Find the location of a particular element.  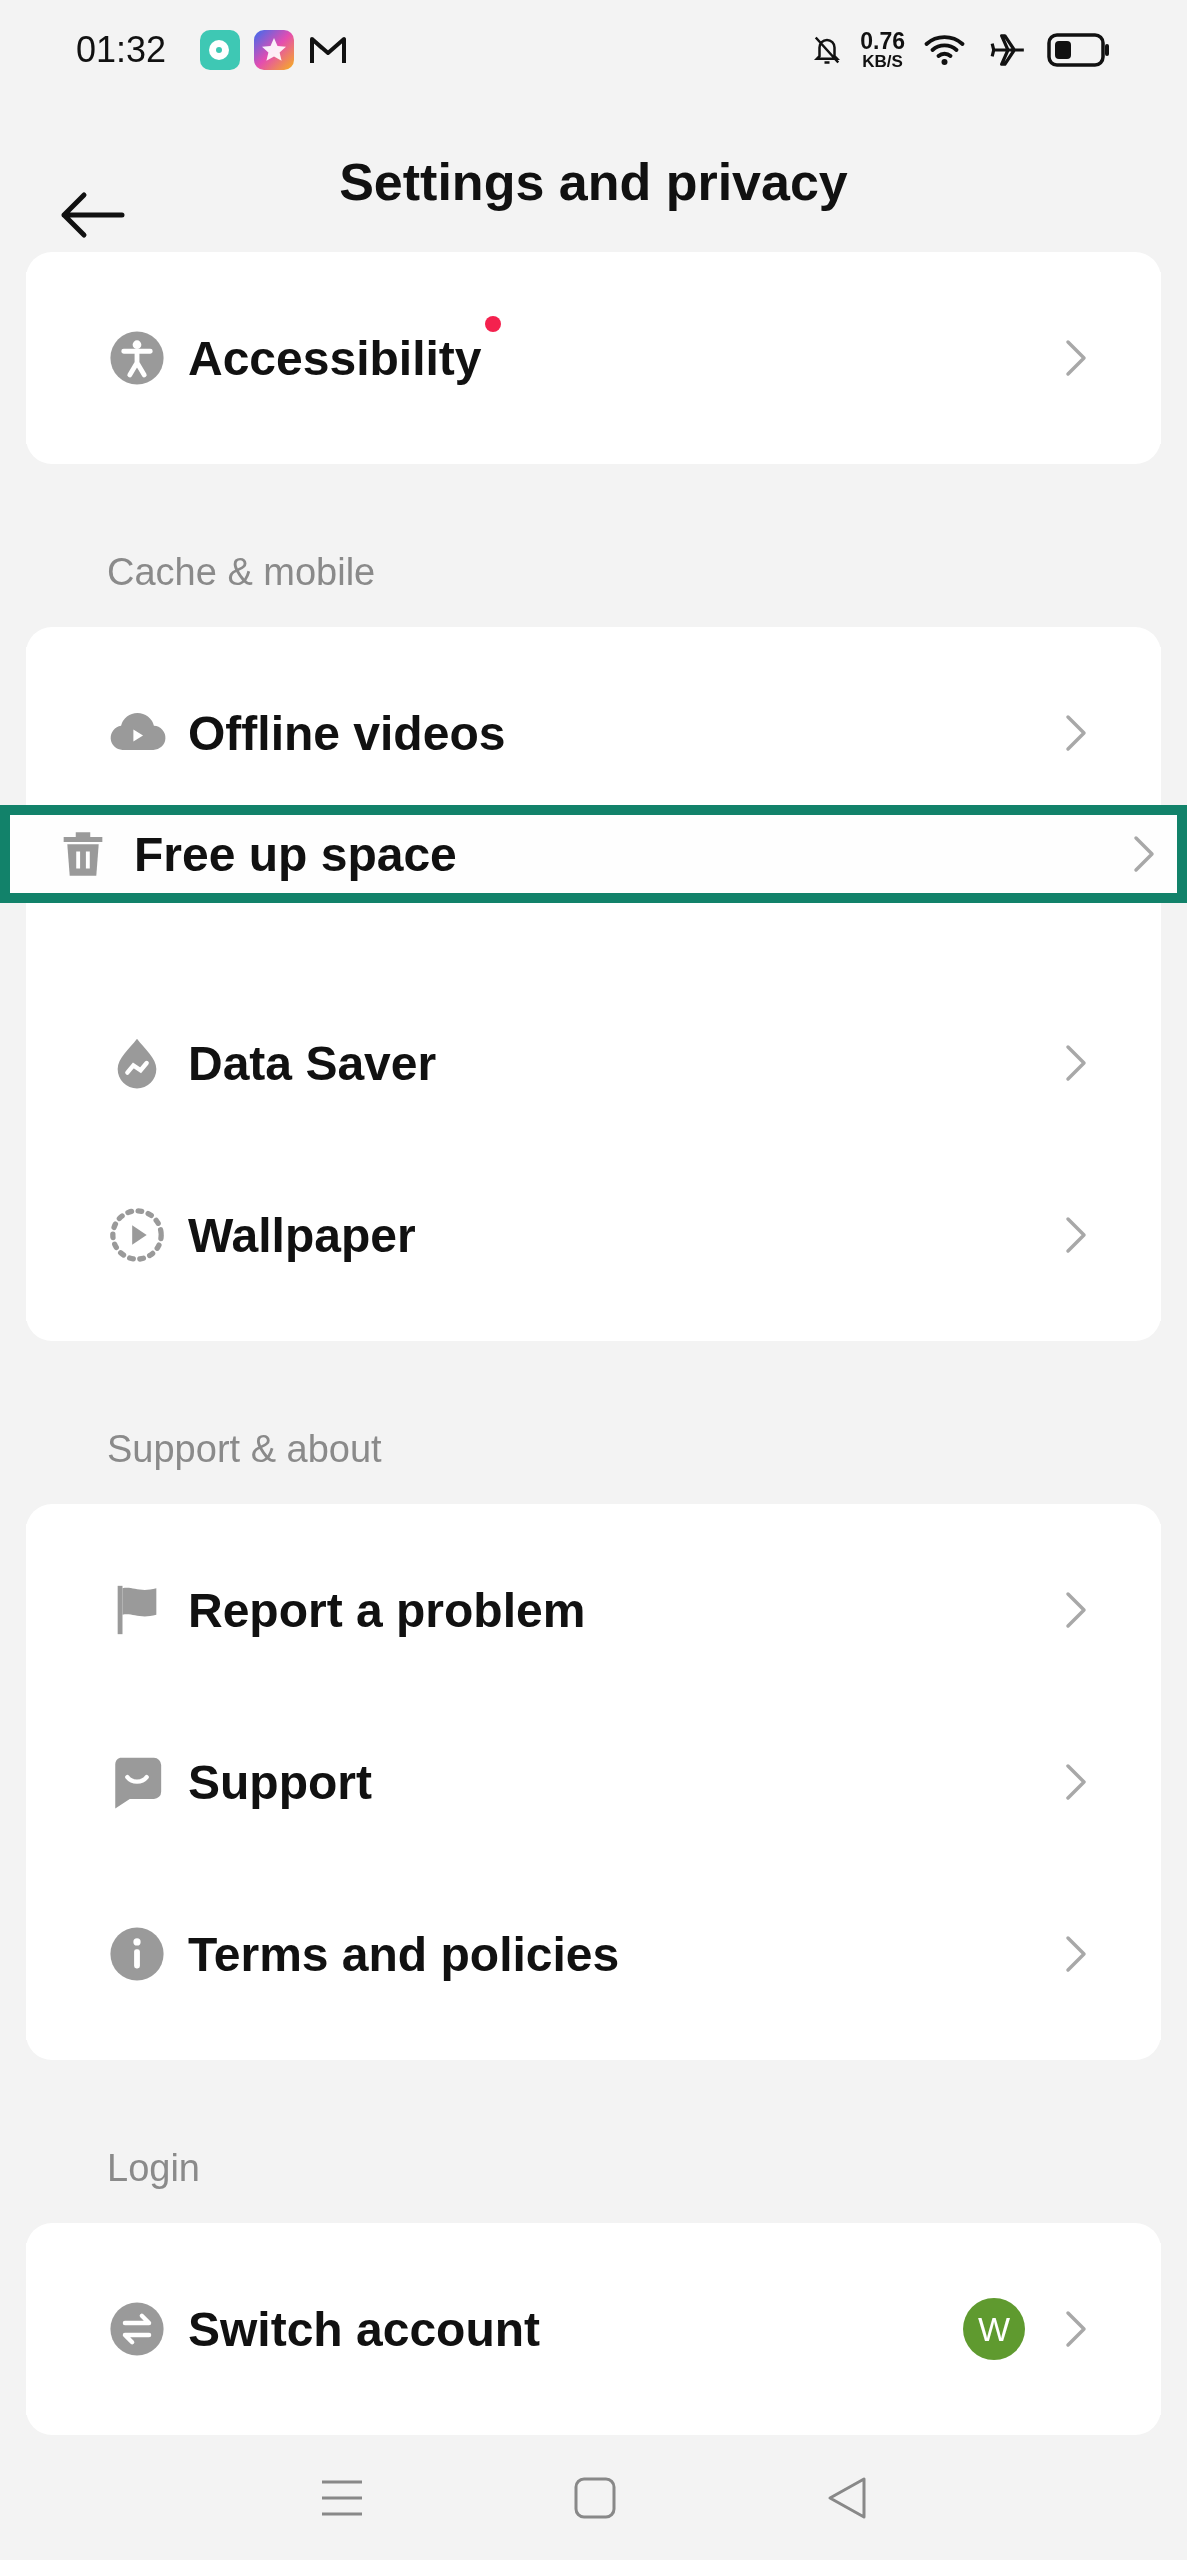

row-label: Report a problem is located at coordinates (387, 1610).